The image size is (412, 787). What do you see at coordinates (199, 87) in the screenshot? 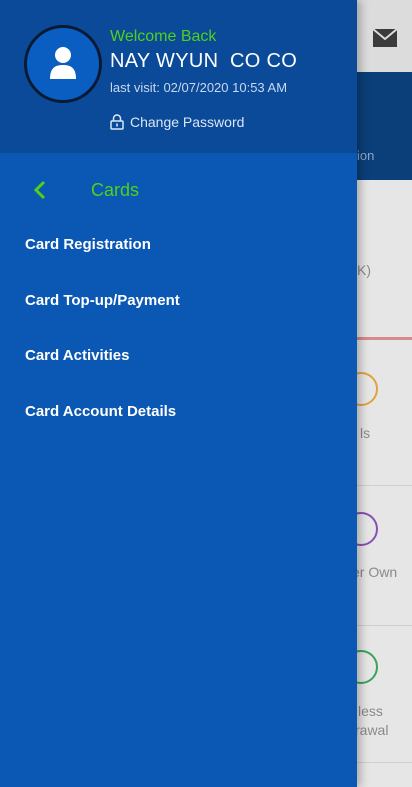
I see `last-visit-text: last visit: 02/07/2020 10:53 AM` at bounding box center [199, 87].